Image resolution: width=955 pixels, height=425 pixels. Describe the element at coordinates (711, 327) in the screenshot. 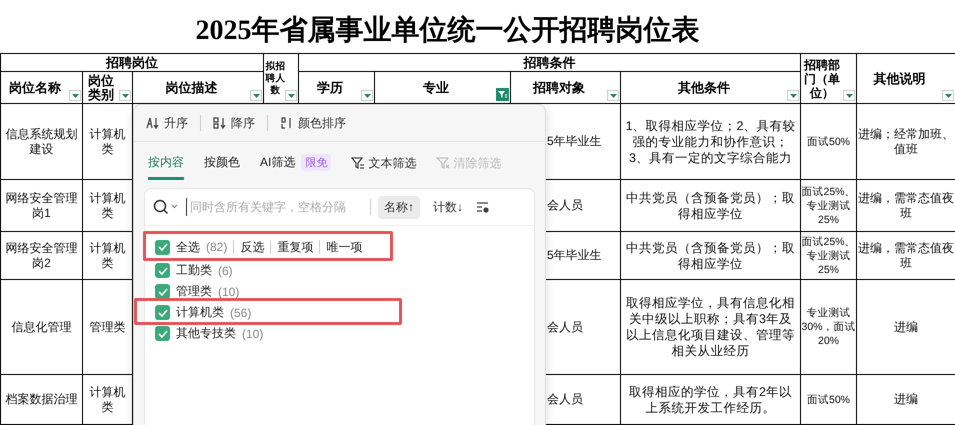

I see `table-cell: 取得相应学位，具有信息化相关中级以上职称；具有3年及以上信息化项目建设、管理等相关从业经历` at that location.